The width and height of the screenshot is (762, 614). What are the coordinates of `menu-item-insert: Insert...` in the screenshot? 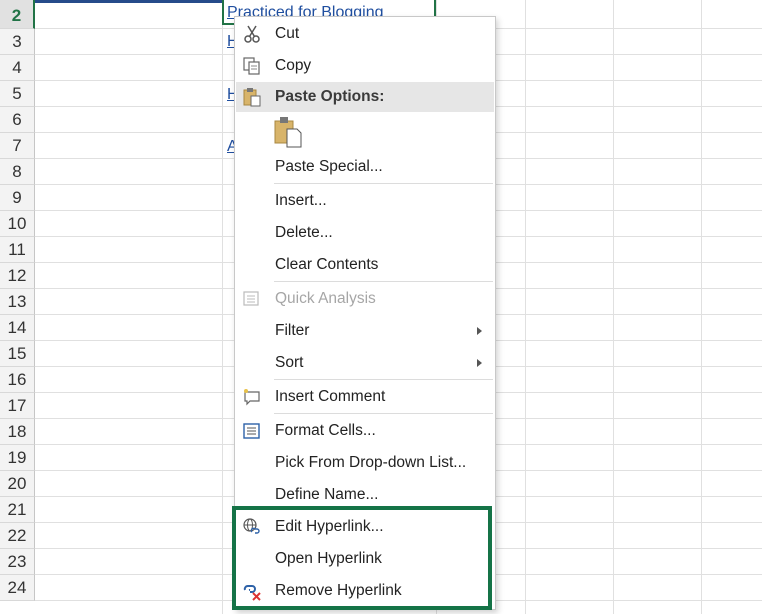 It's located at (365, 201).